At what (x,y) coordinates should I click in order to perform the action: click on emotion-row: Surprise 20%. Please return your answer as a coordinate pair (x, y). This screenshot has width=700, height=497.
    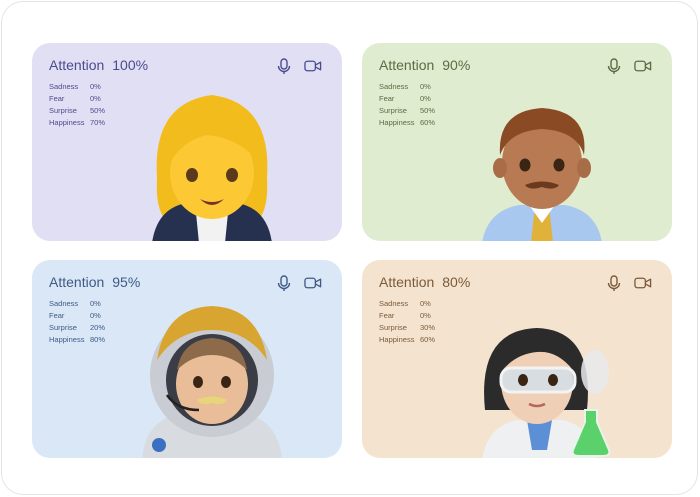
    Looking at the image, I should click on (77, 328).